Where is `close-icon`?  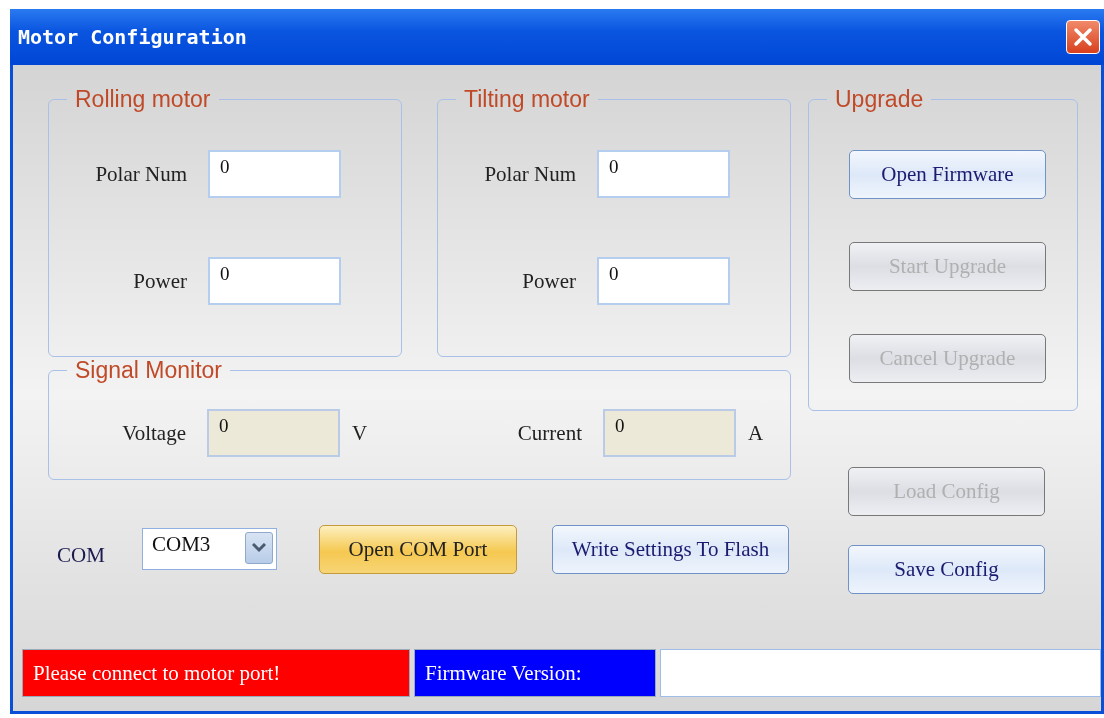
close-icon is located at coordinates (1083, 37).